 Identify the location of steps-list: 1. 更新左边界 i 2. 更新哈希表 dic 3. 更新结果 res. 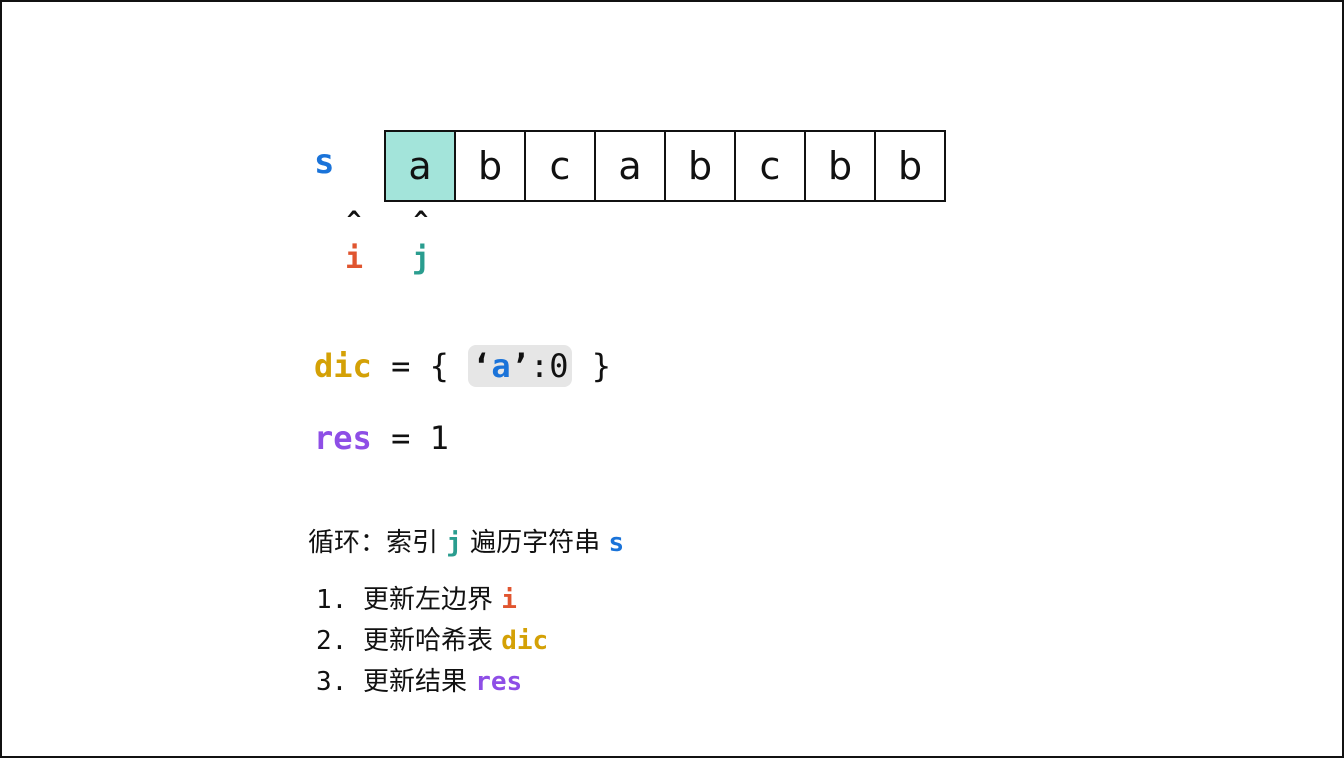
(432, 641).